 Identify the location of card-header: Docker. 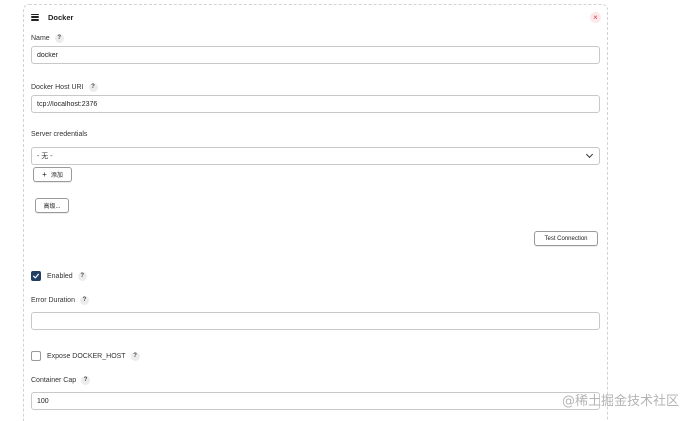
(52, 17).